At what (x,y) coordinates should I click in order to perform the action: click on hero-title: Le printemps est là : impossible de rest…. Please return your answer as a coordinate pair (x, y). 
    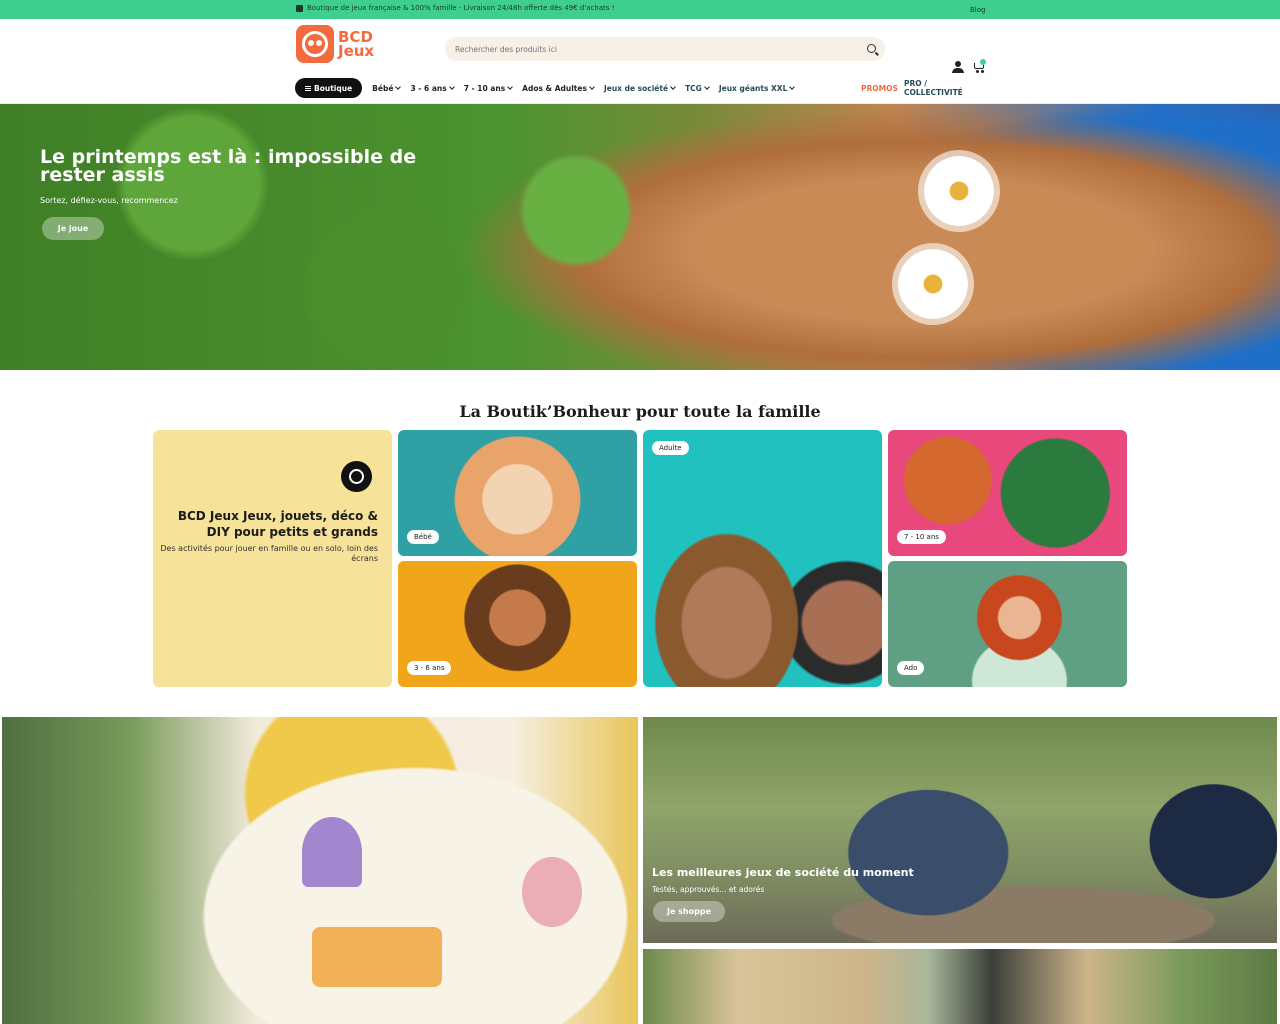
    Looking at the image, I should click on (228, 166).